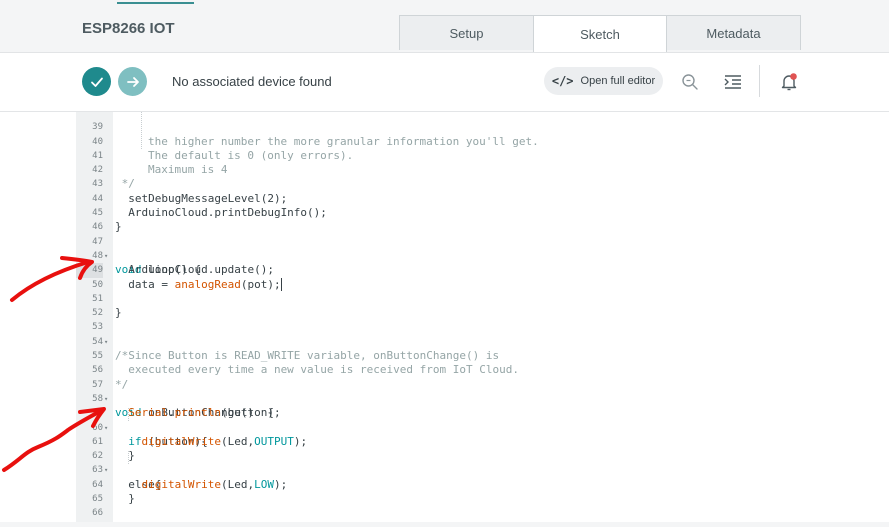  What do you see at coordinates (759, 81) in the screenshot?
I see `toolbar-divider` at bounding box center [759, 81].